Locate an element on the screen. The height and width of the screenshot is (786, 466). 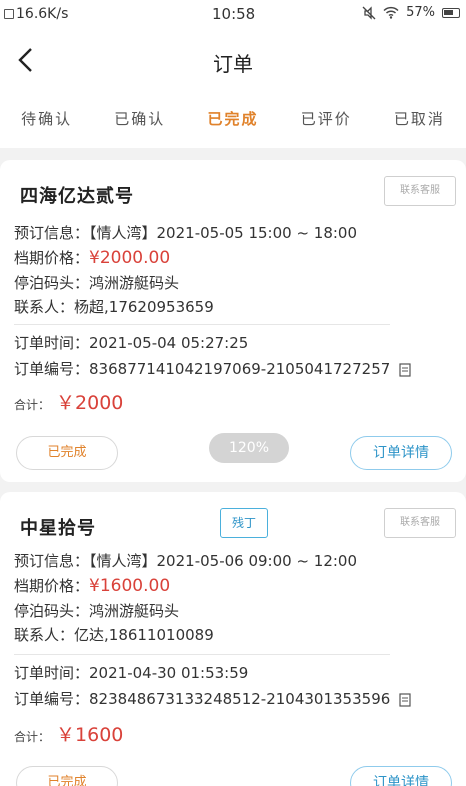
notification-icon is located at coordinates (9, 14).